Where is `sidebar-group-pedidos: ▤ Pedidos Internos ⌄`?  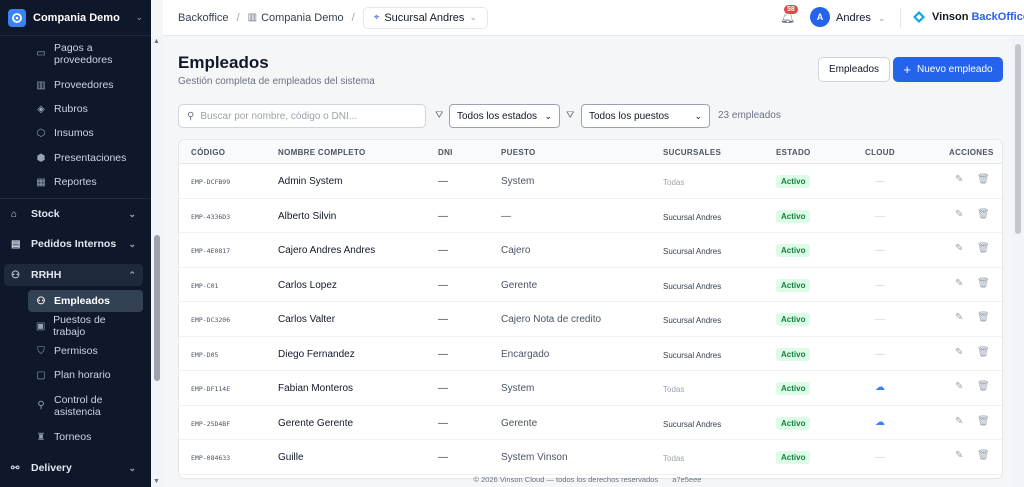 sidebar-group-pedidos: ▤ Pedidos Internos ⌄ is located at coordinates (73, 244).